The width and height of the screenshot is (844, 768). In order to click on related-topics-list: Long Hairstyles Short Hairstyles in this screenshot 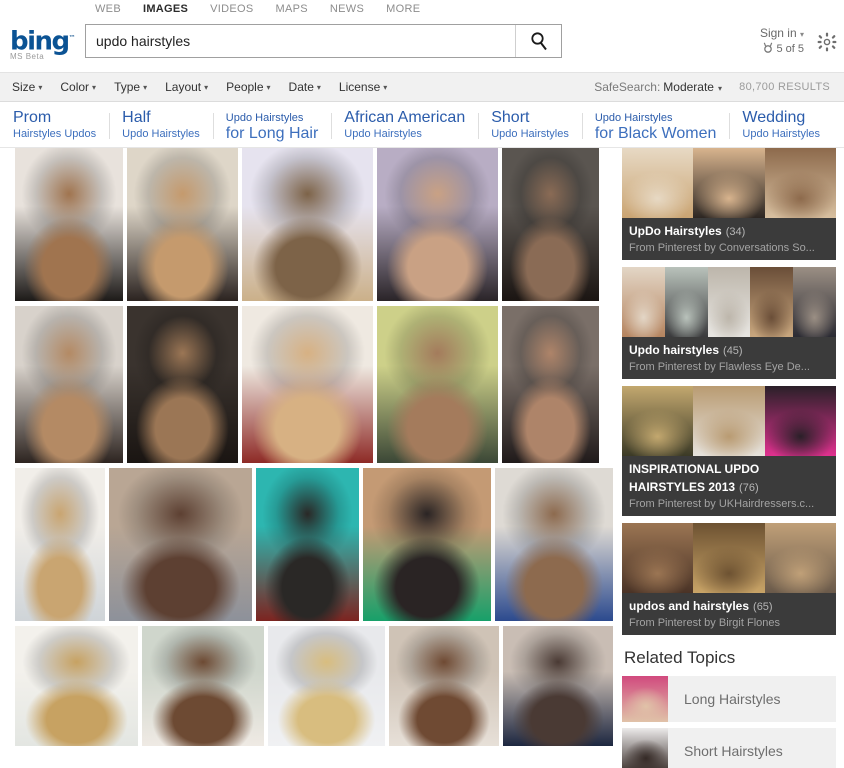, I will do `click(729, 722)`.